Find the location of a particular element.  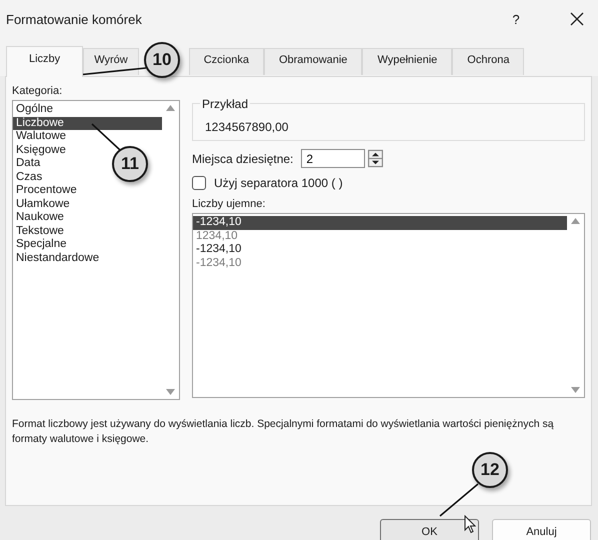

decimal-places-field: 2 is located at coordinates (333, 158).